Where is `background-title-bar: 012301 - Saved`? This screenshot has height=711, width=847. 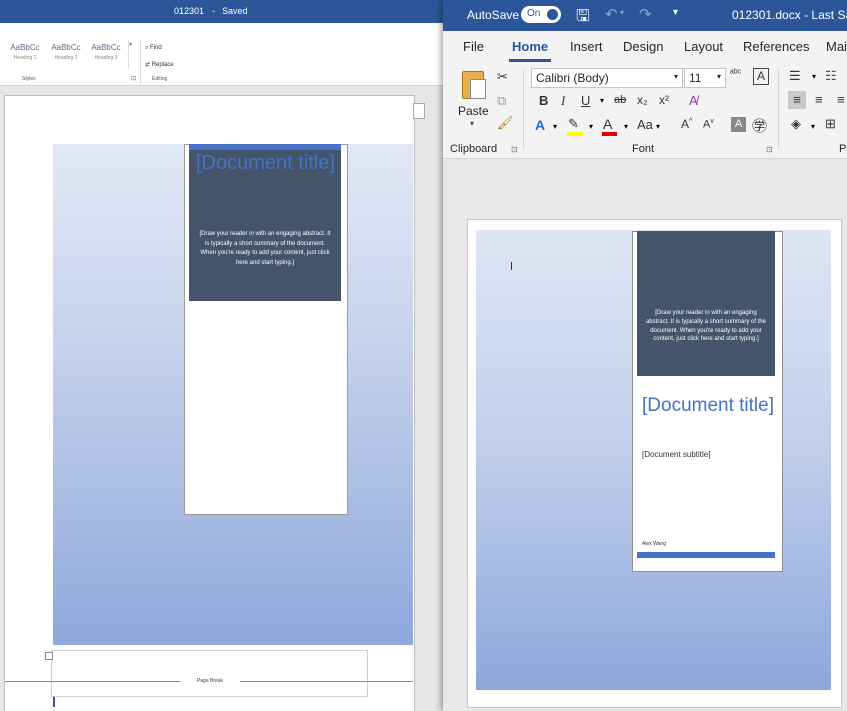
background-title-bar: 012301 - Saved is located at coordinates (222, 11).